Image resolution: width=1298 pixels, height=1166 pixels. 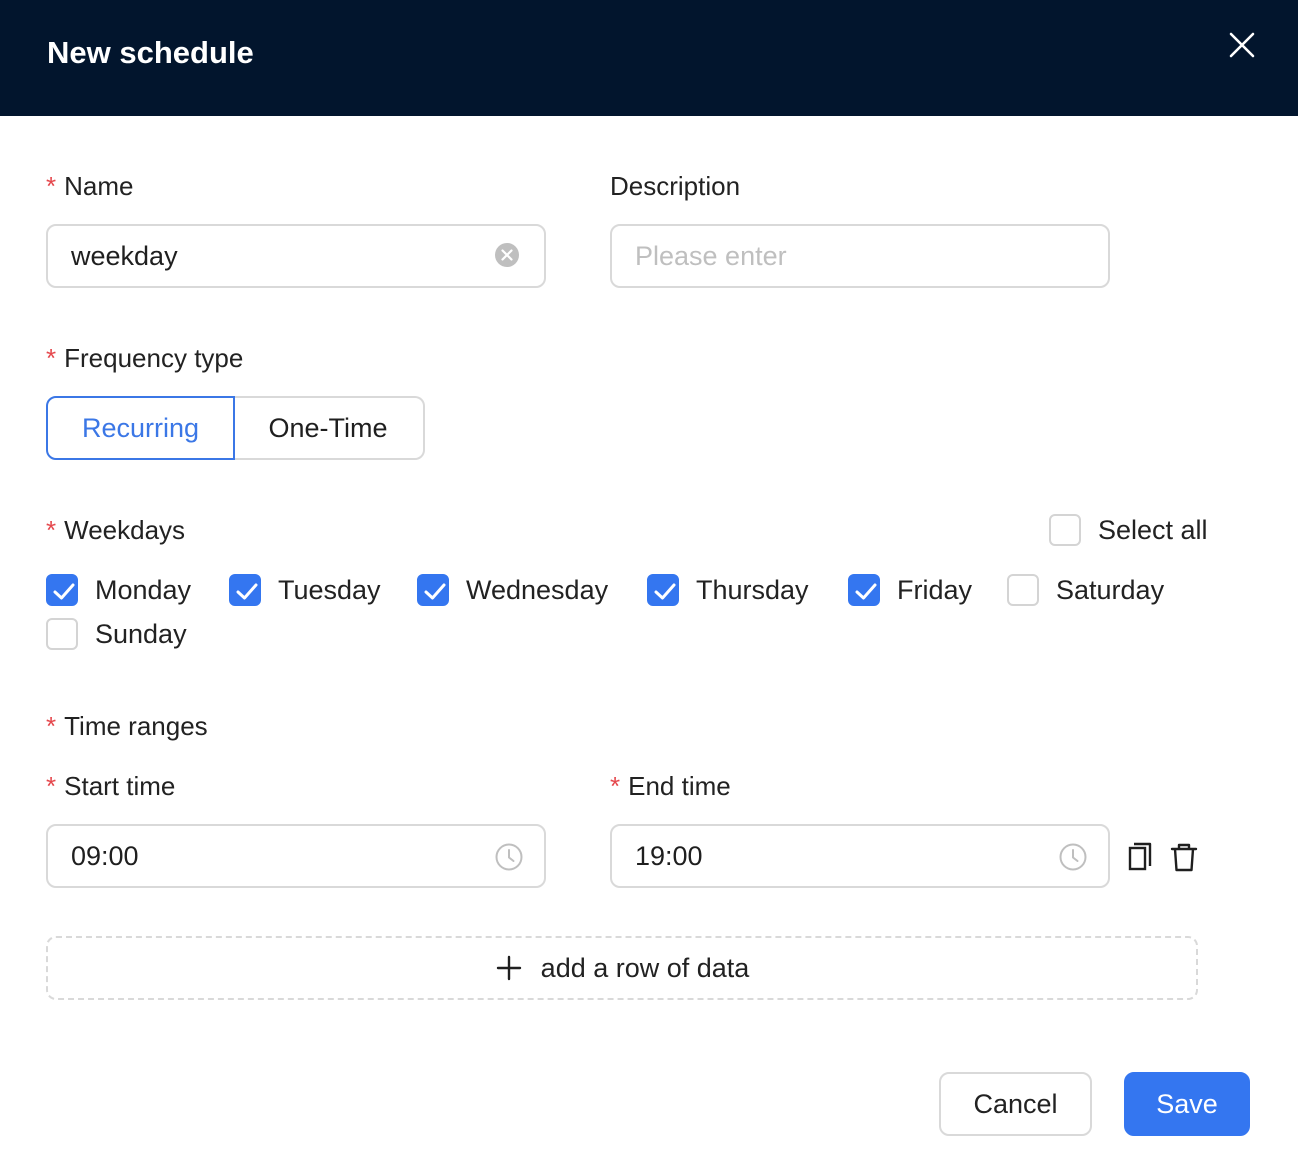 I want to click on add-row-button: add a row of data, so click(x=622, y=968).